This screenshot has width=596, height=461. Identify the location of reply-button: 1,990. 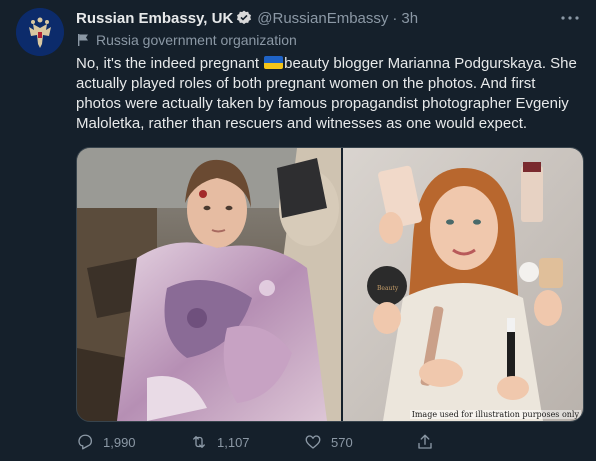
(133, 442).